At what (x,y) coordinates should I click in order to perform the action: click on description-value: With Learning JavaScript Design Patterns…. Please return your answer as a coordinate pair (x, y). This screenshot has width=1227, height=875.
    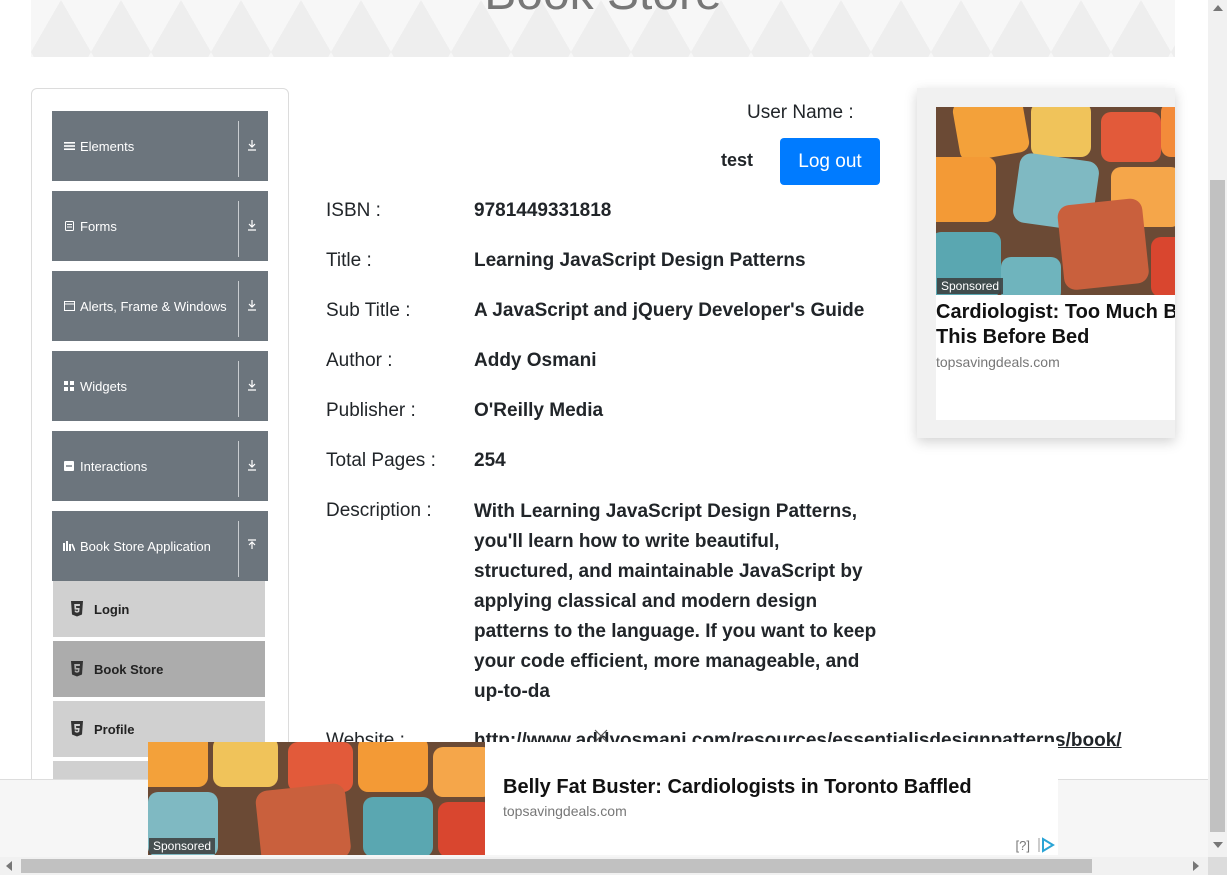
    Looking at the image, I should click on (675, 601).